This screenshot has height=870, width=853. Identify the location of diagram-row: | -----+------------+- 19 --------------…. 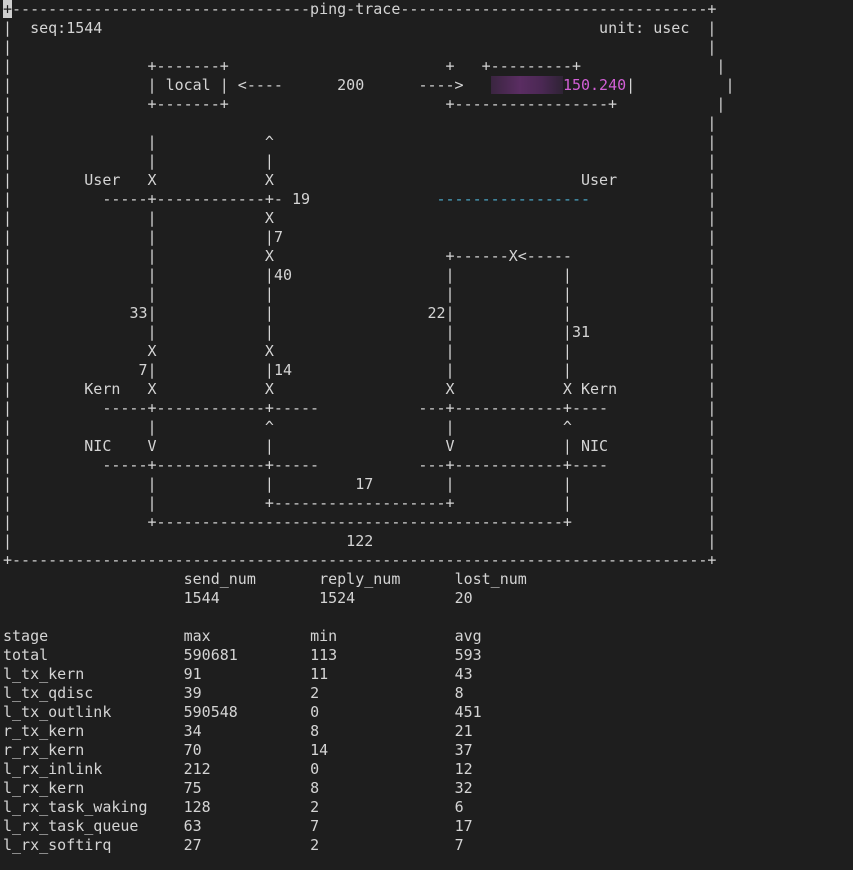
(359, 199).